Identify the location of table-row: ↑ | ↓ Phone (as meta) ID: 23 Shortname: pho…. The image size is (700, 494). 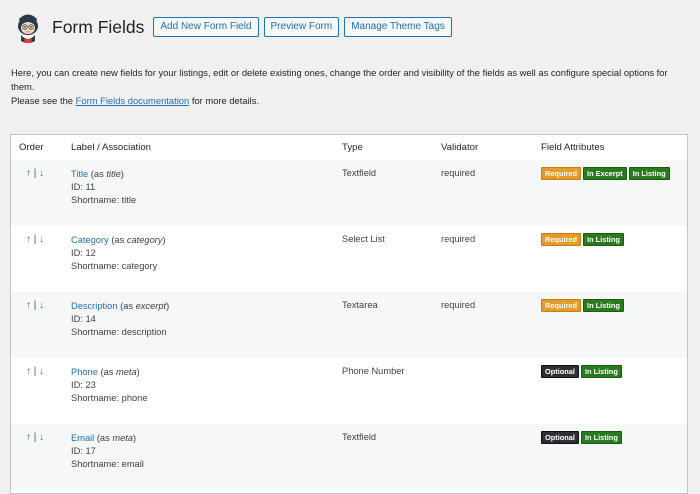
(349, 391).